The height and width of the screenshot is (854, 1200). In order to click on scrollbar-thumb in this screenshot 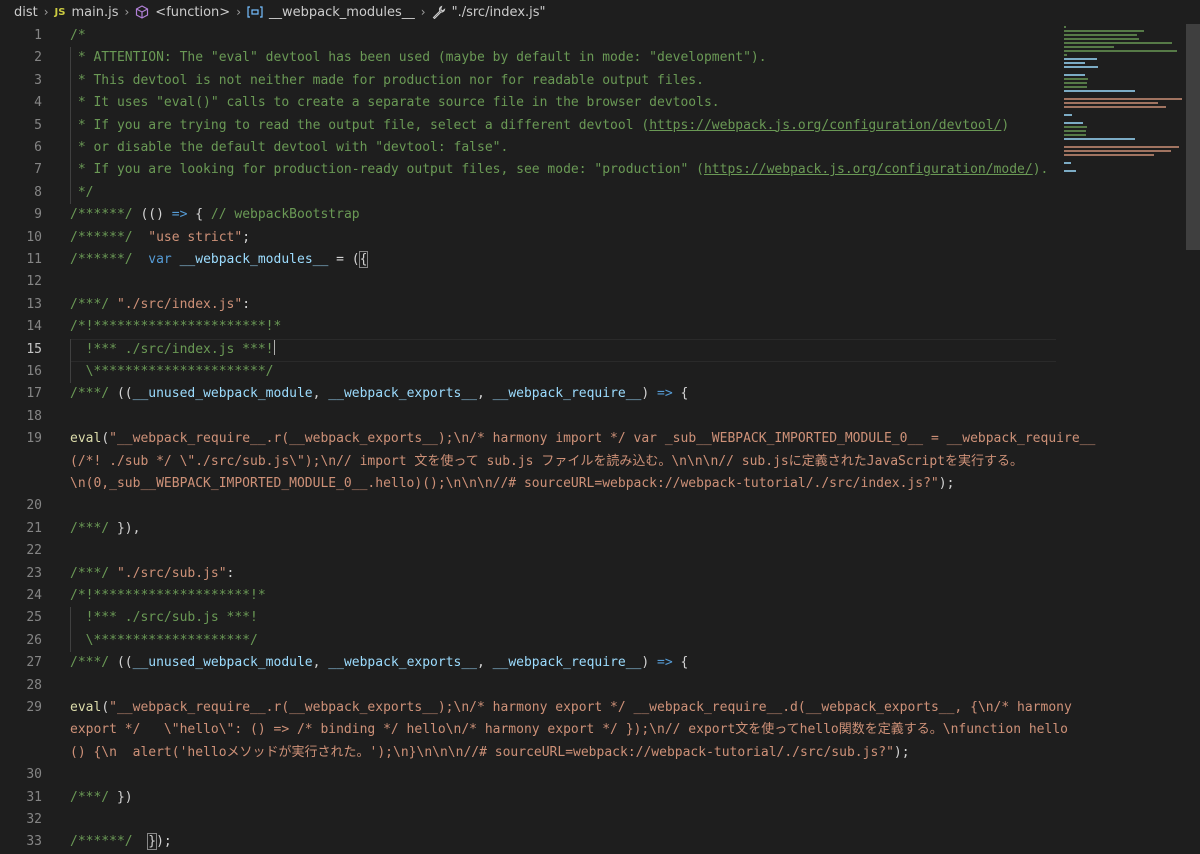, I will do `click(1193, 137)`.